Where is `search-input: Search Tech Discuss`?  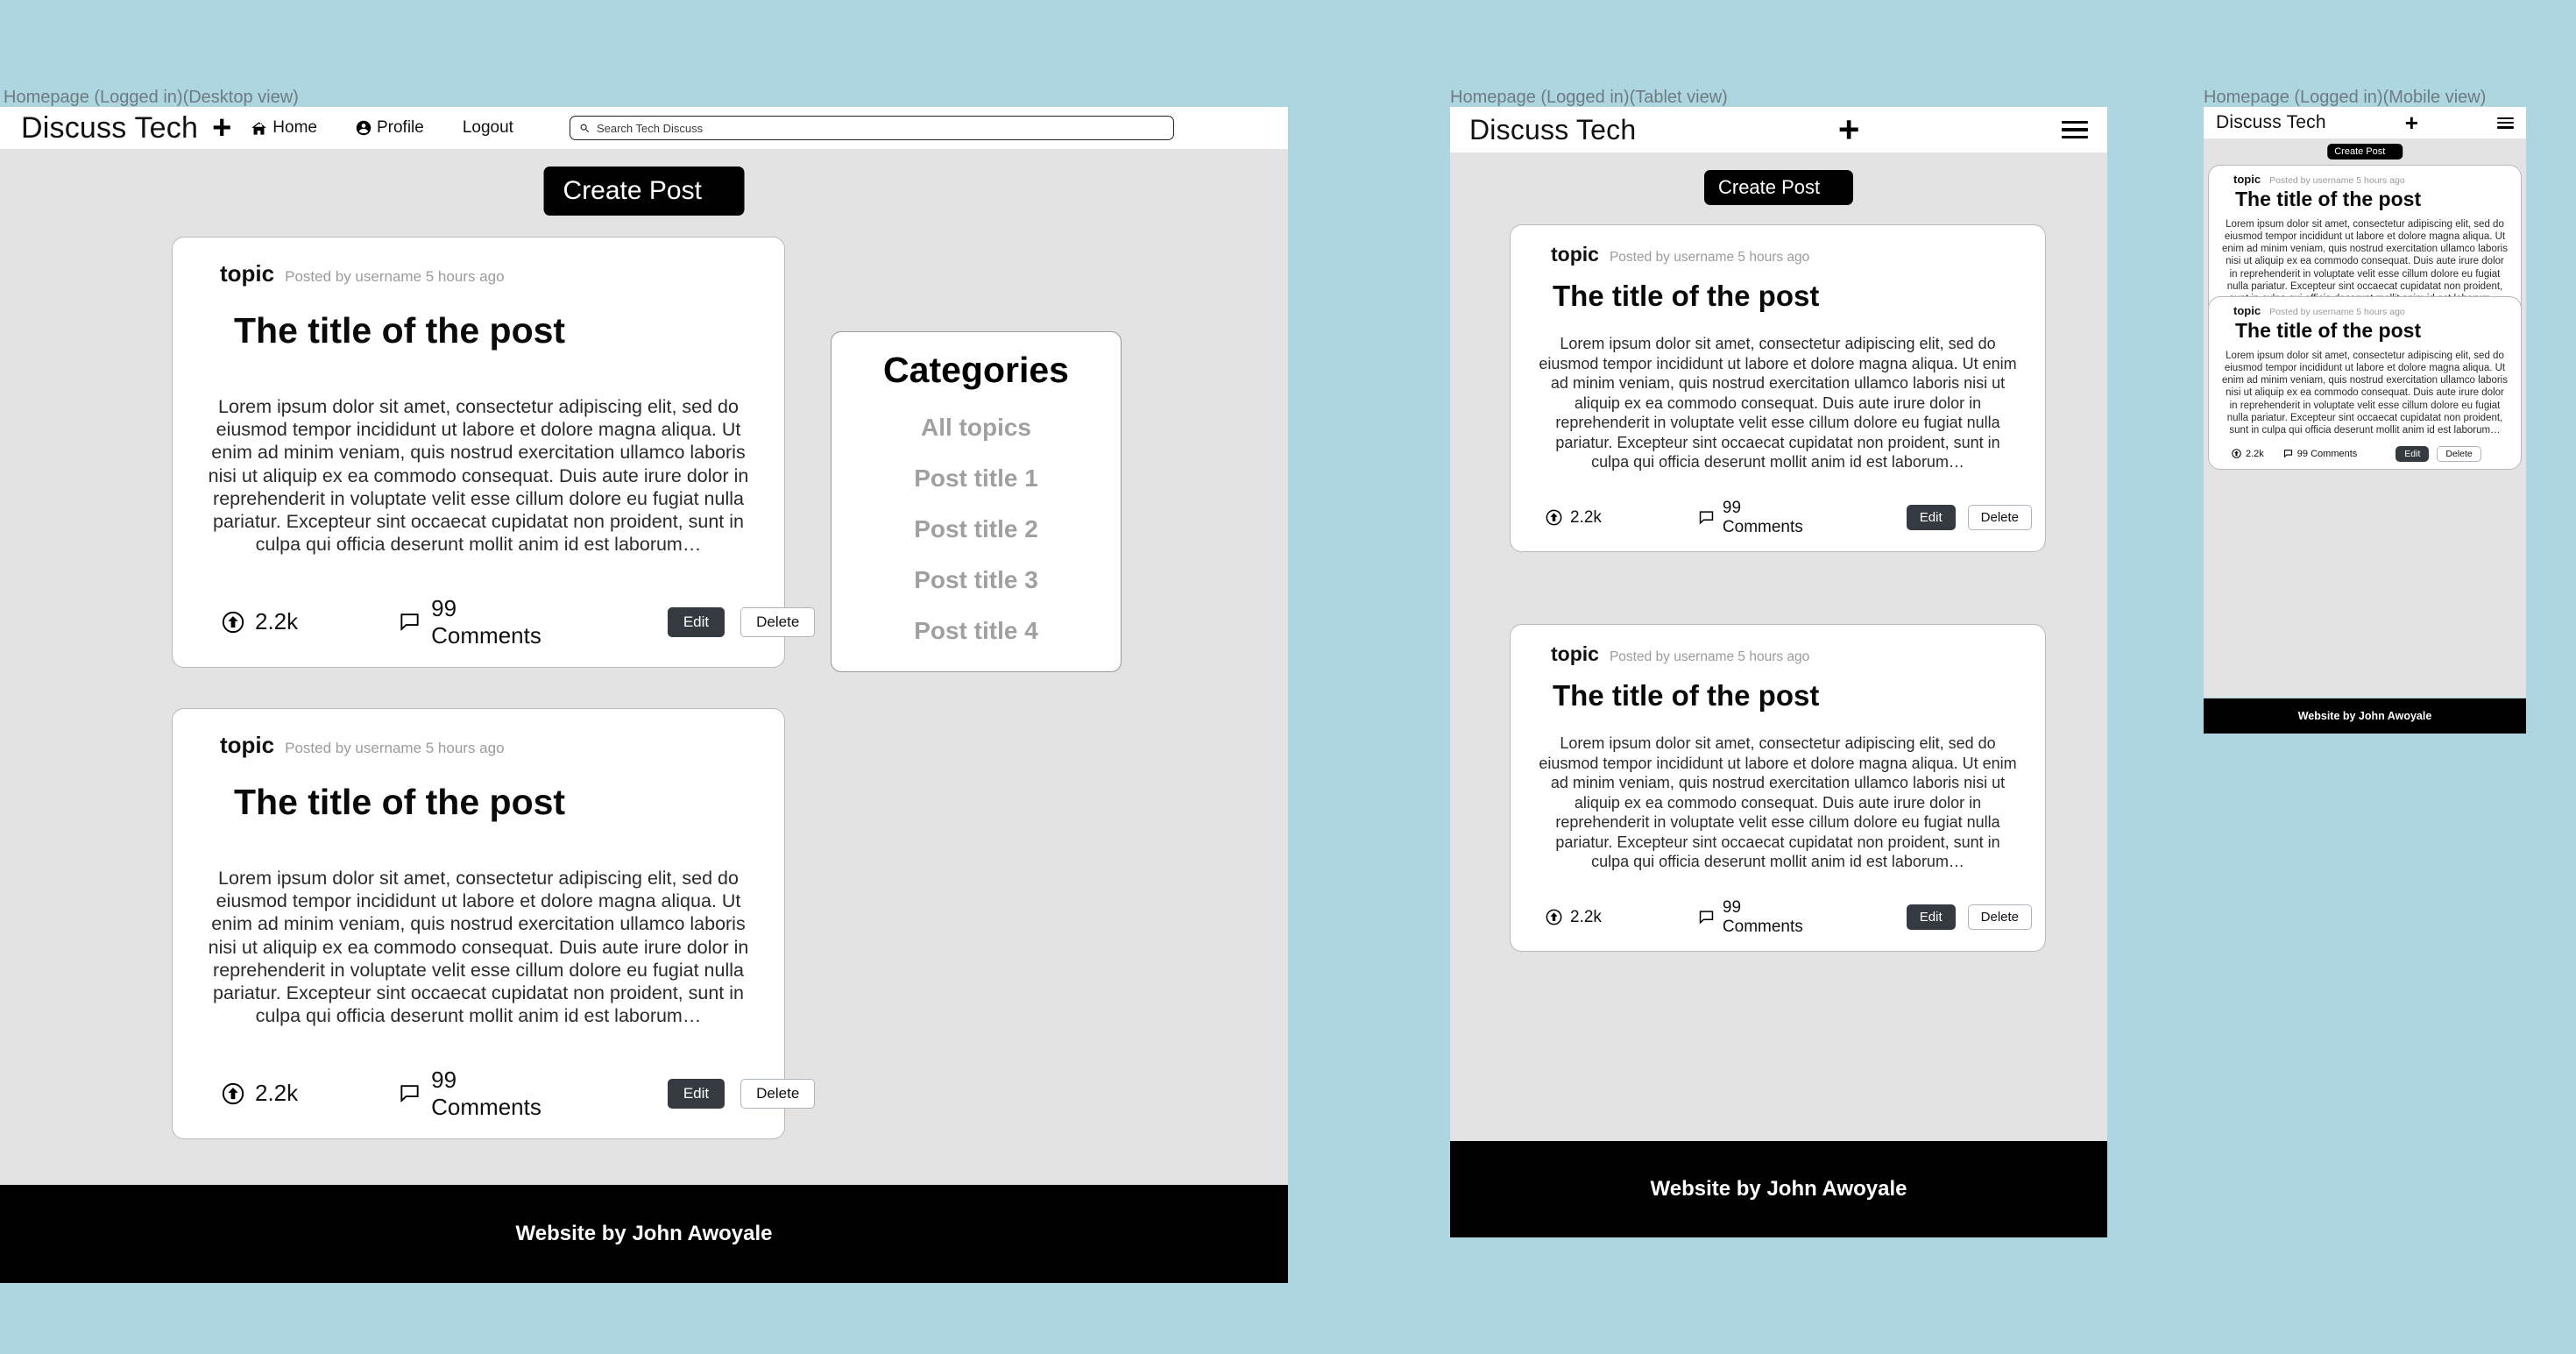 search-input: Search Tech Discuss is located at coordinates (871, 128).